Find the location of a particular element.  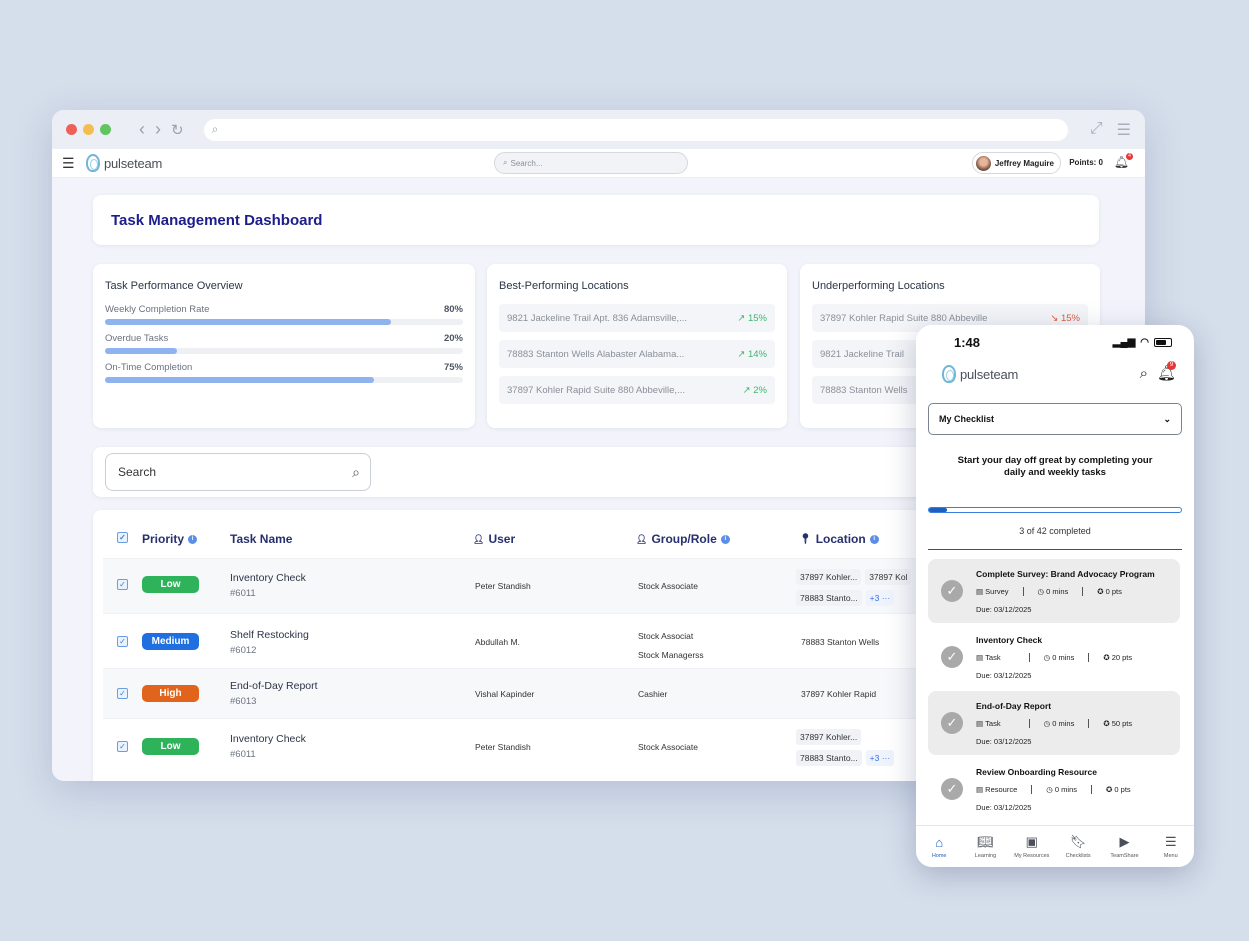

task-name: Inventory Check is located at coordinates (268, 739).